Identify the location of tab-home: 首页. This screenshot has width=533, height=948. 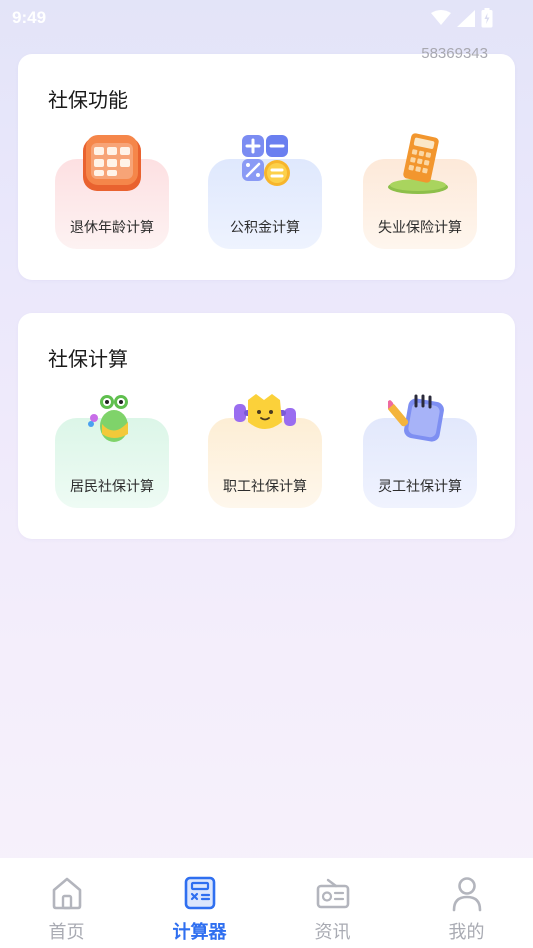
(66, 903).